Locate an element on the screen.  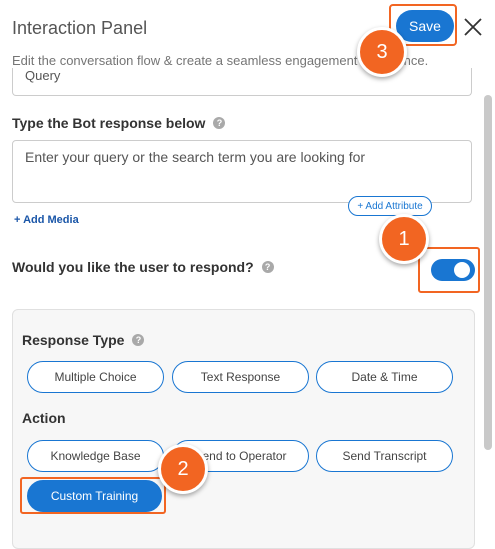
query-field: Query is located at coordinates (242, 82).